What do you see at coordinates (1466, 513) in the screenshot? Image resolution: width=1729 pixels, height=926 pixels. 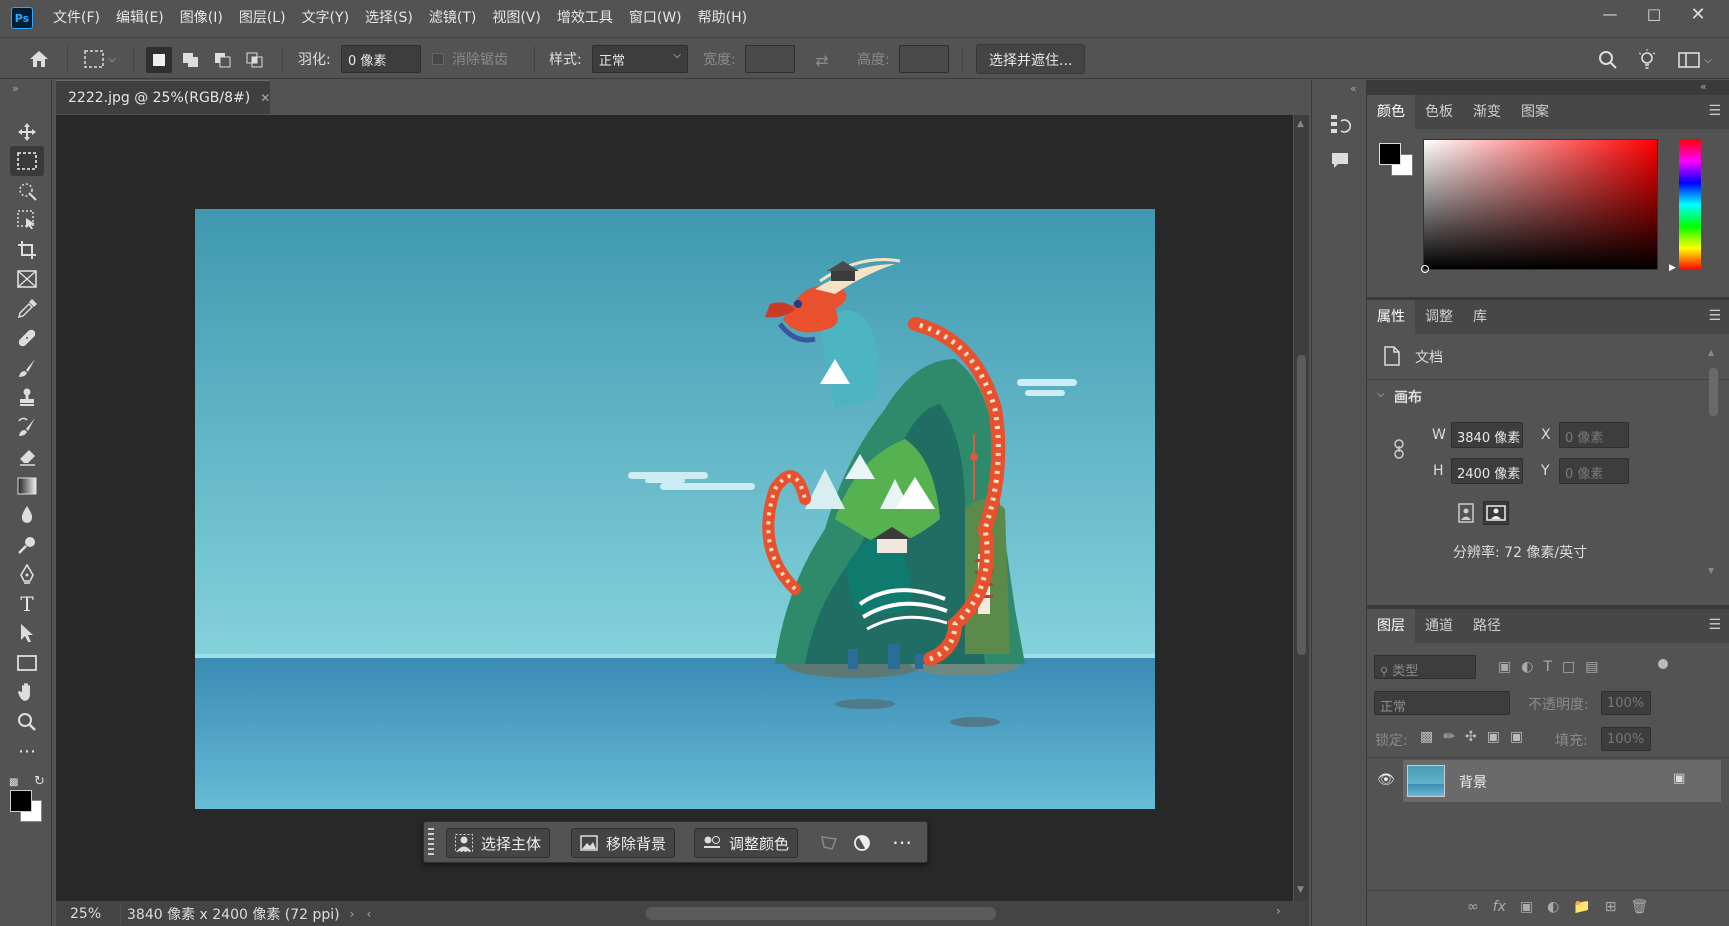 I see `portrait-orientation-button` at bounding box center [1466, 513].